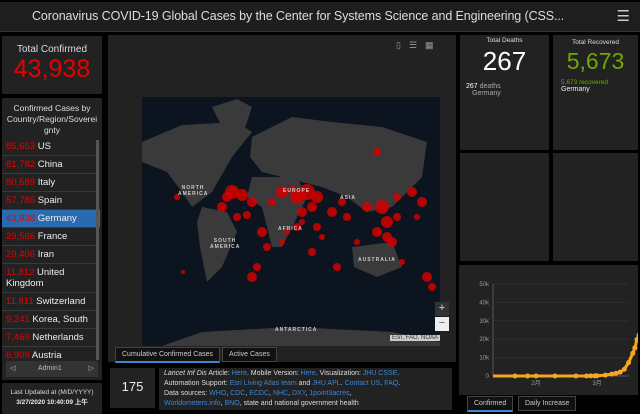 This screenshot has width=640, height=414. What do you see at coordinates (504, 207) in the screenshot?
I see `deaths-list-panel` at bounding box center [504, 207].